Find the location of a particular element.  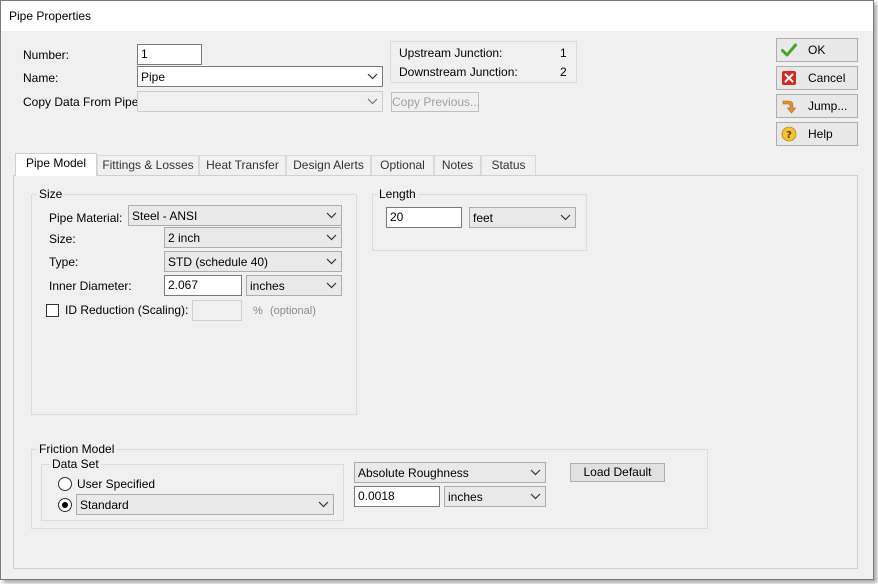

size-group-title: Size is located at coordinates (51, 194).